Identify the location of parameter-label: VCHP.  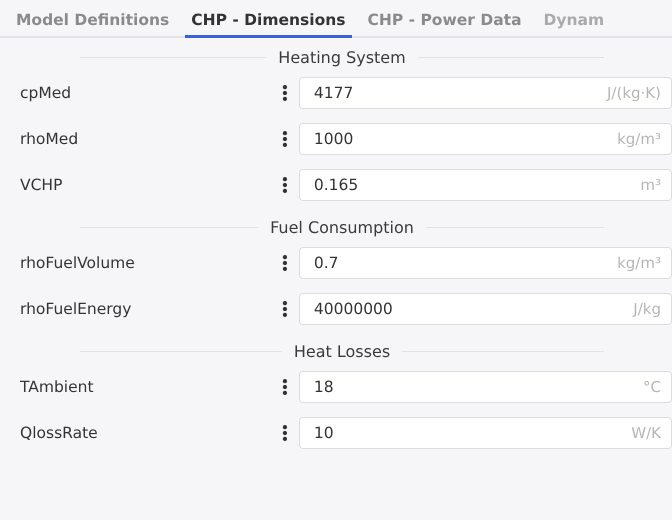
(42, 185).